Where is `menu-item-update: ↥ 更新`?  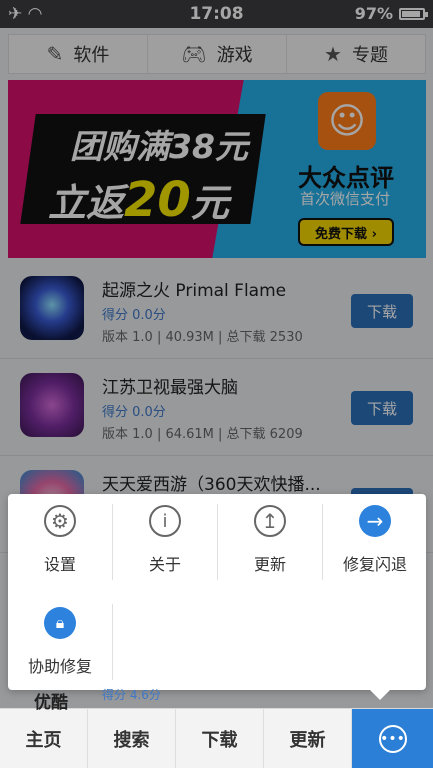 menu-item-update: ↥ 更新 is located at coordinates (270, 540).